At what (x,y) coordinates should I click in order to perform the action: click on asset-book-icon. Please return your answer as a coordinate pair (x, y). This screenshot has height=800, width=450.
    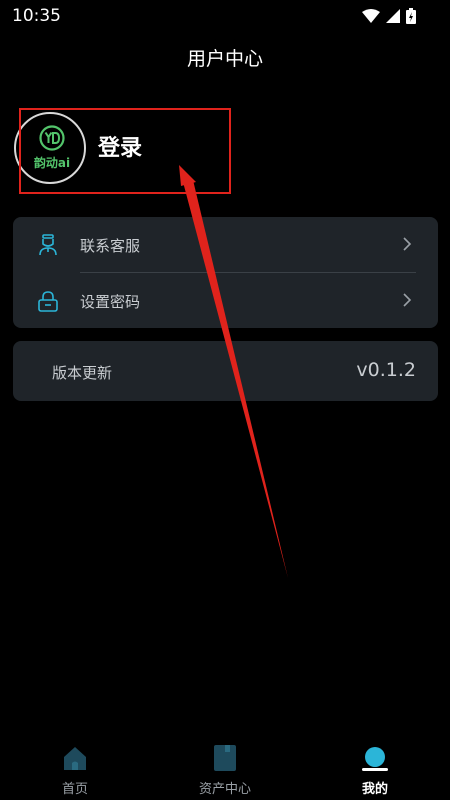
    Looking at the image, I should click on (225, 758).